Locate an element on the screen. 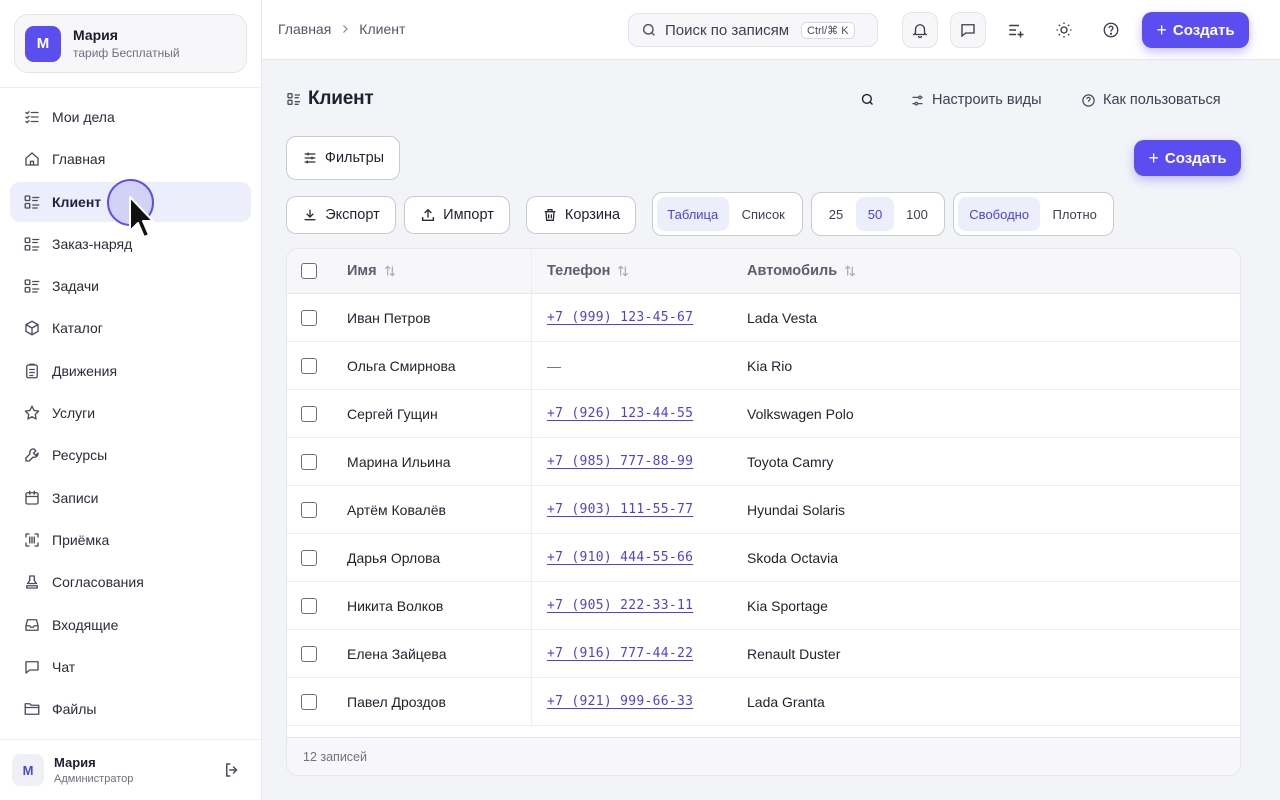  create-label: Создать is located at coordinates (1203, 30).